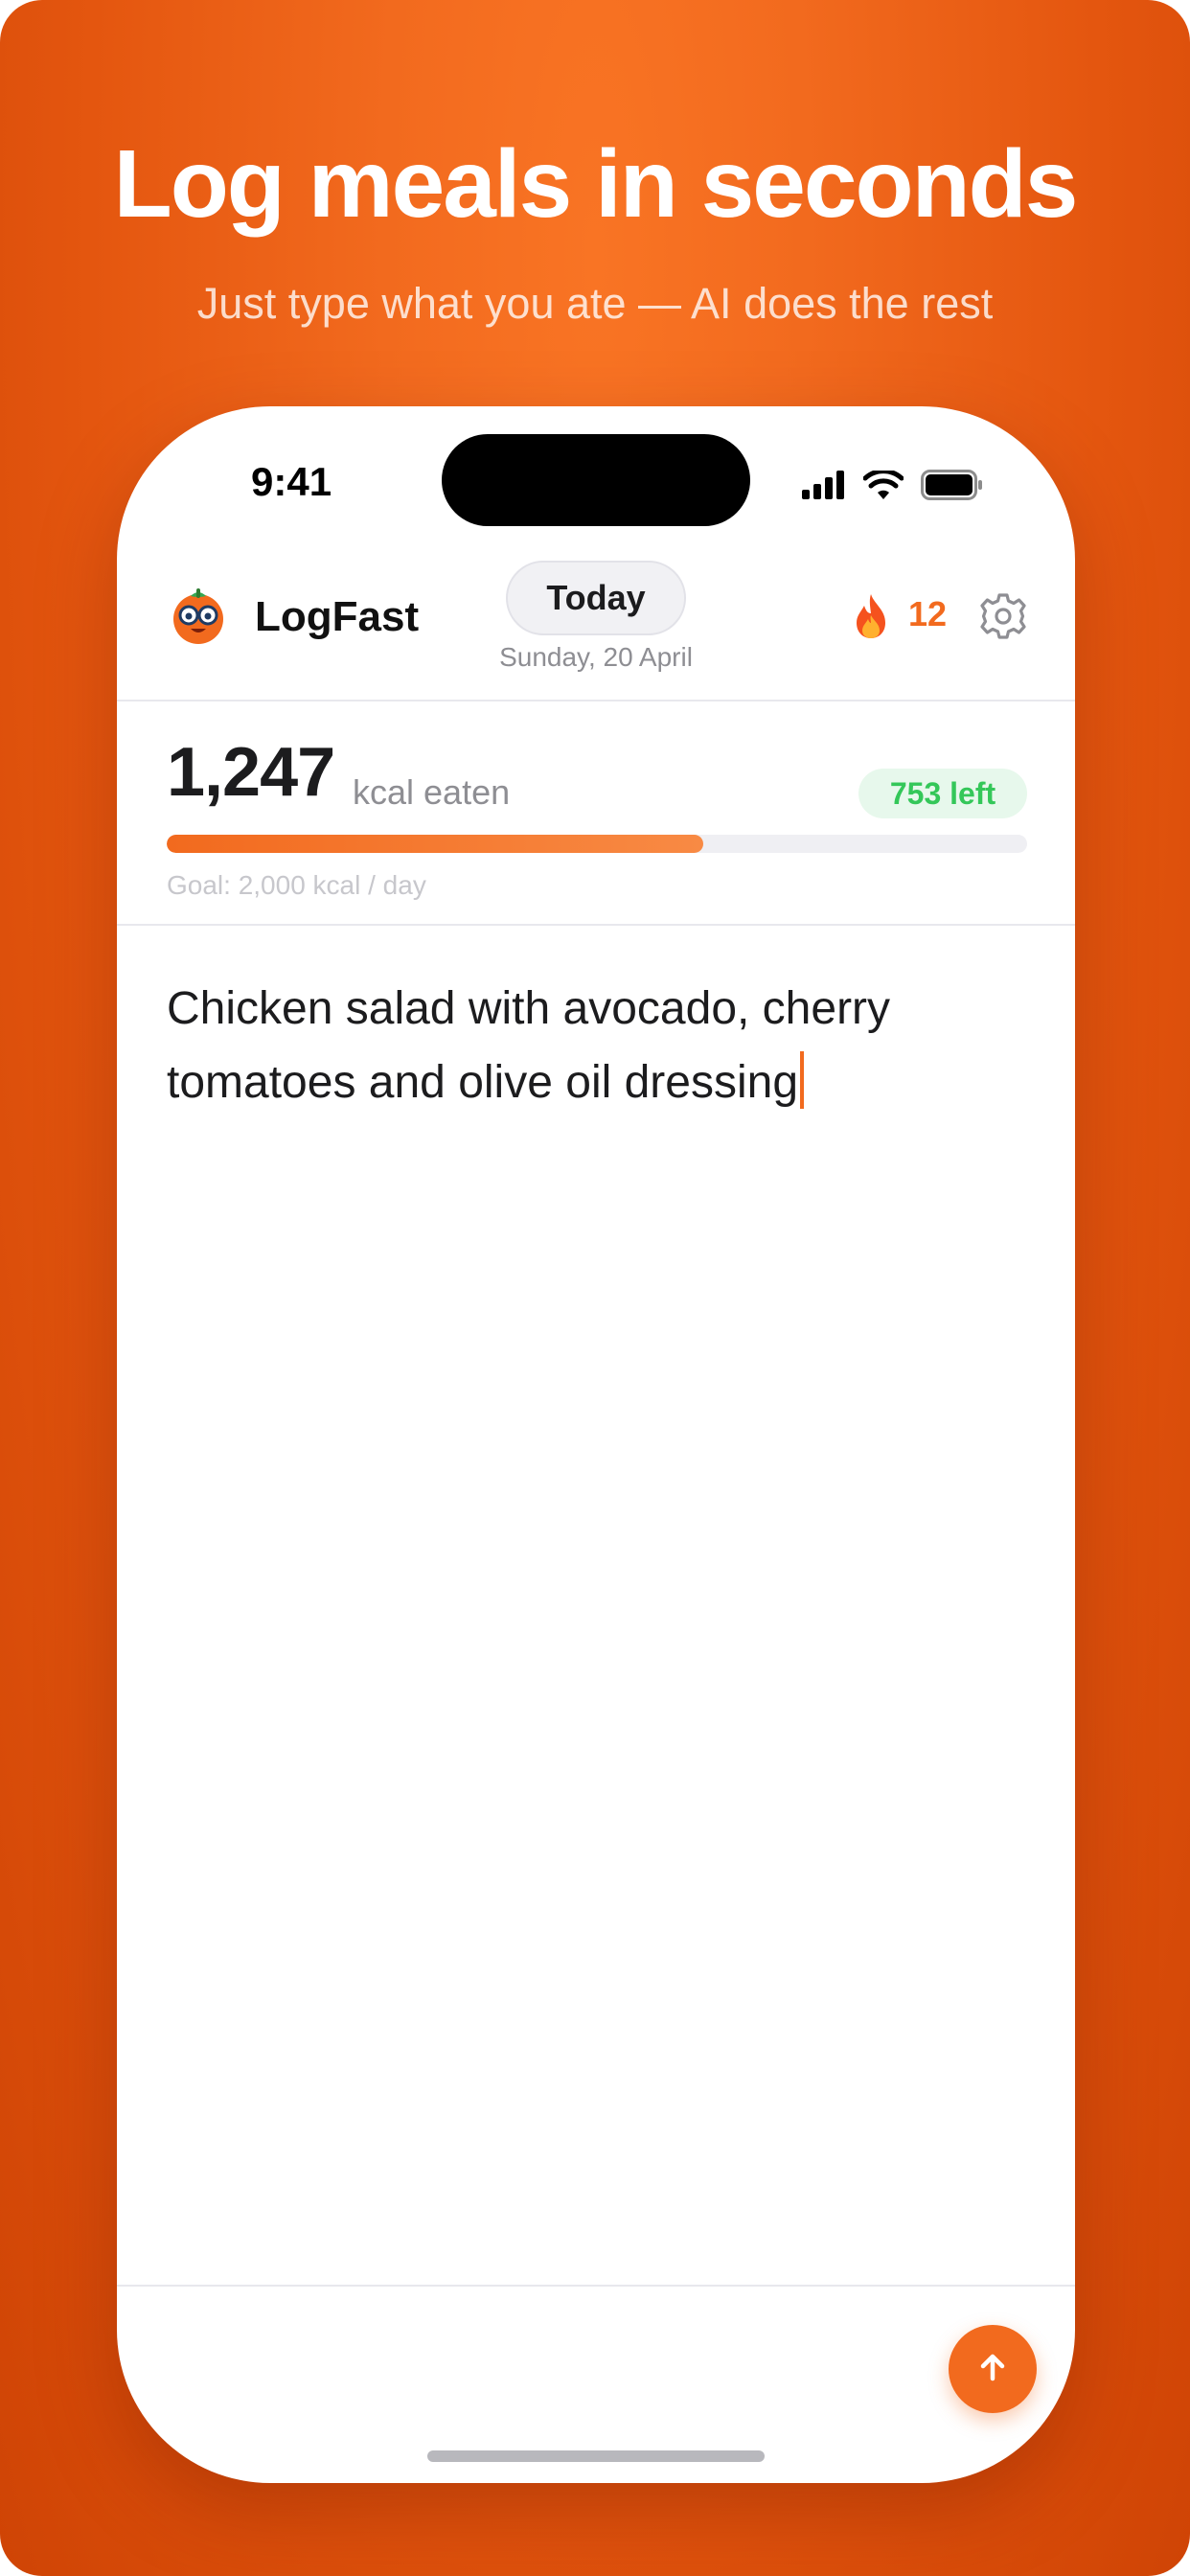  Describe the element at coordinates (928, 613) in the screenshot. I see `streak-count: 12` at that location.